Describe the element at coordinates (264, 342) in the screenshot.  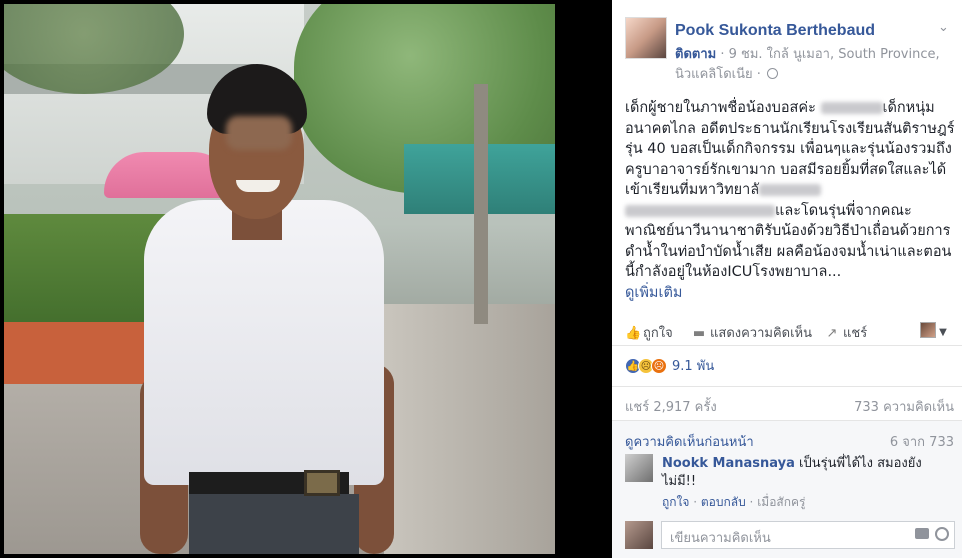
I see `person-white-shirt` at that location.